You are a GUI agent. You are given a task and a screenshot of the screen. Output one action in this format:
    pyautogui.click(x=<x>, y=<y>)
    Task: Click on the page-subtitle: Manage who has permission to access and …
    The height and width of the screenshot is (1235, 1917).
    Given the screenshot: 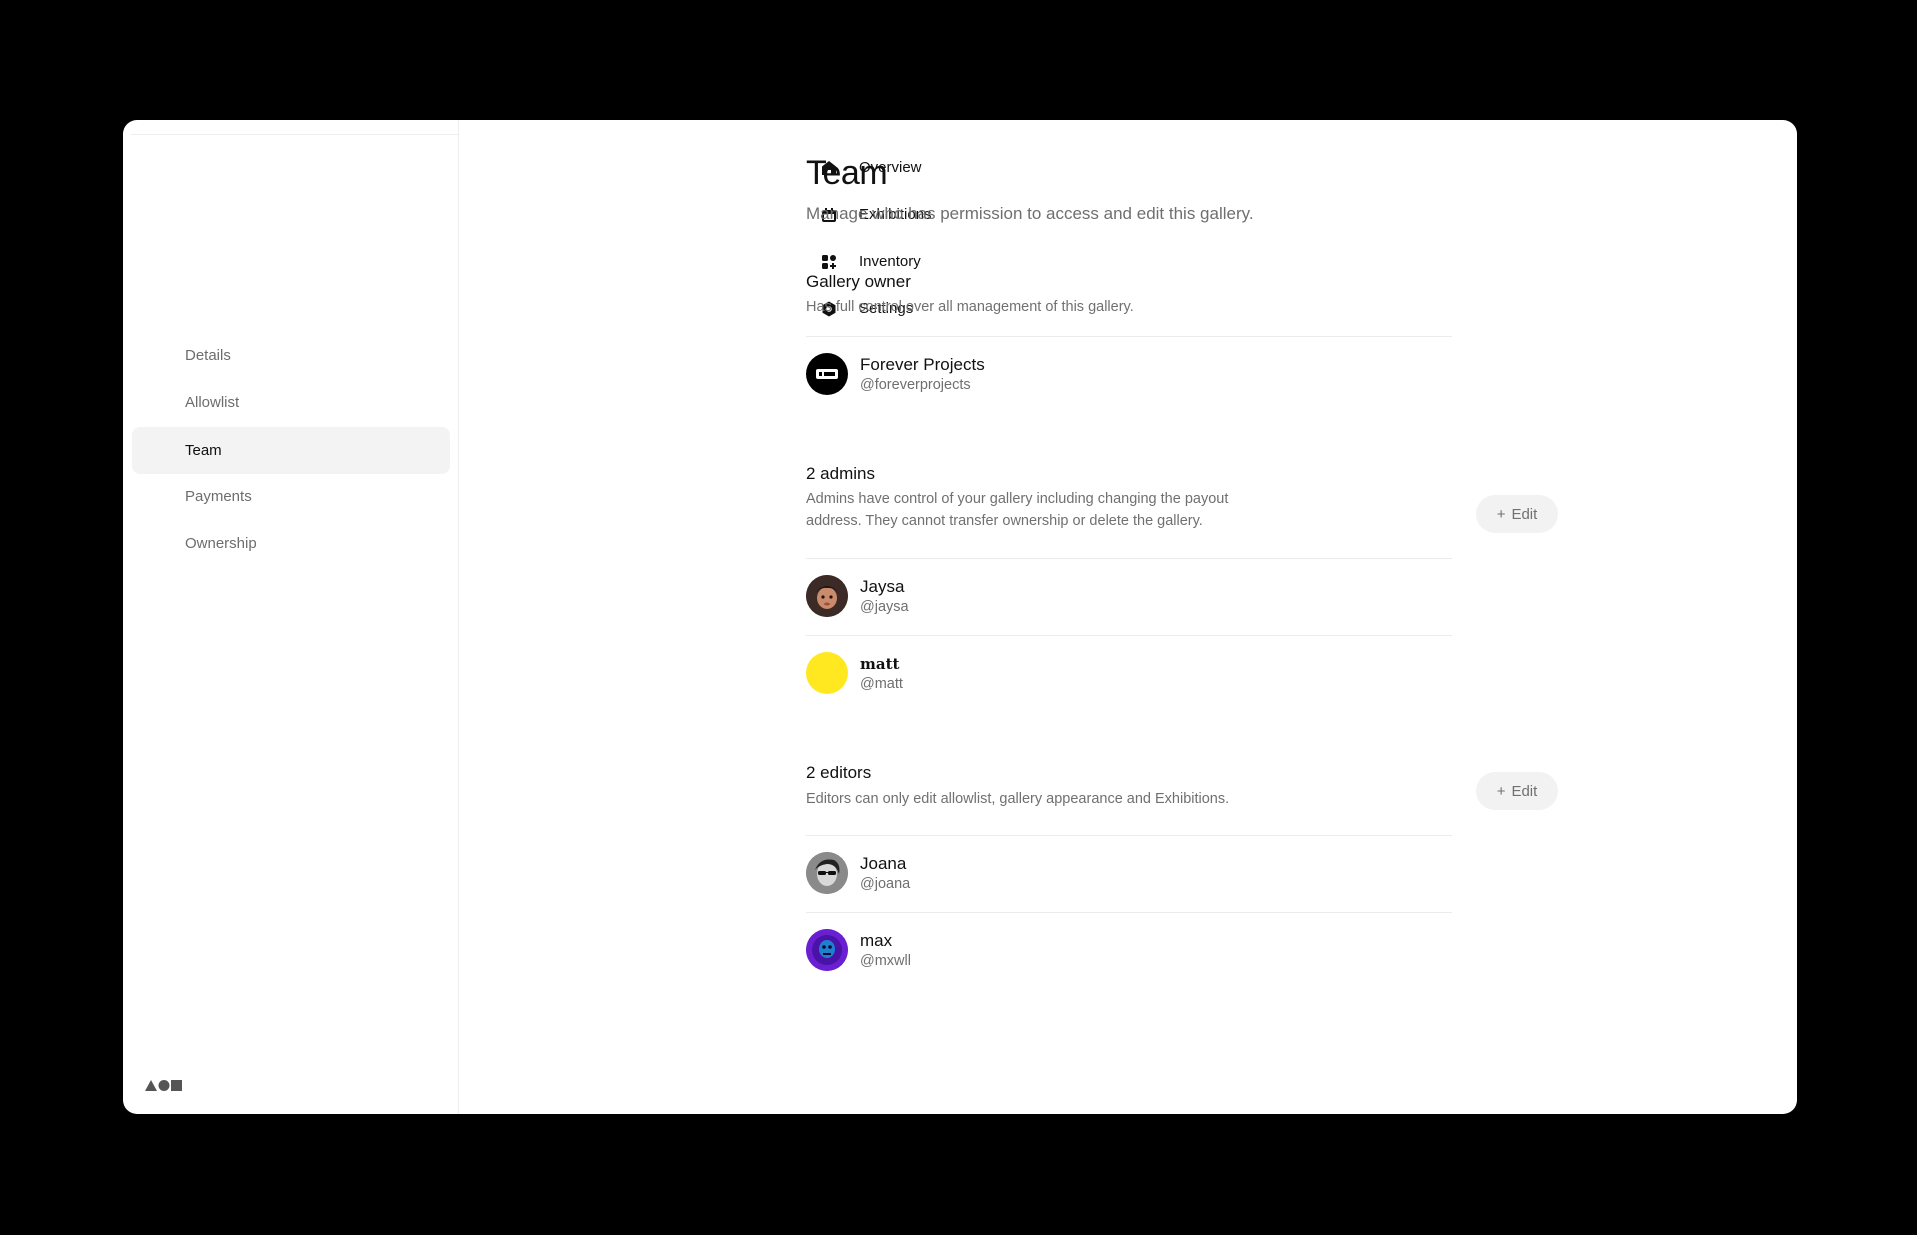 What is the action you would take?
    pyautogui.click(x=1030, y=213)
    